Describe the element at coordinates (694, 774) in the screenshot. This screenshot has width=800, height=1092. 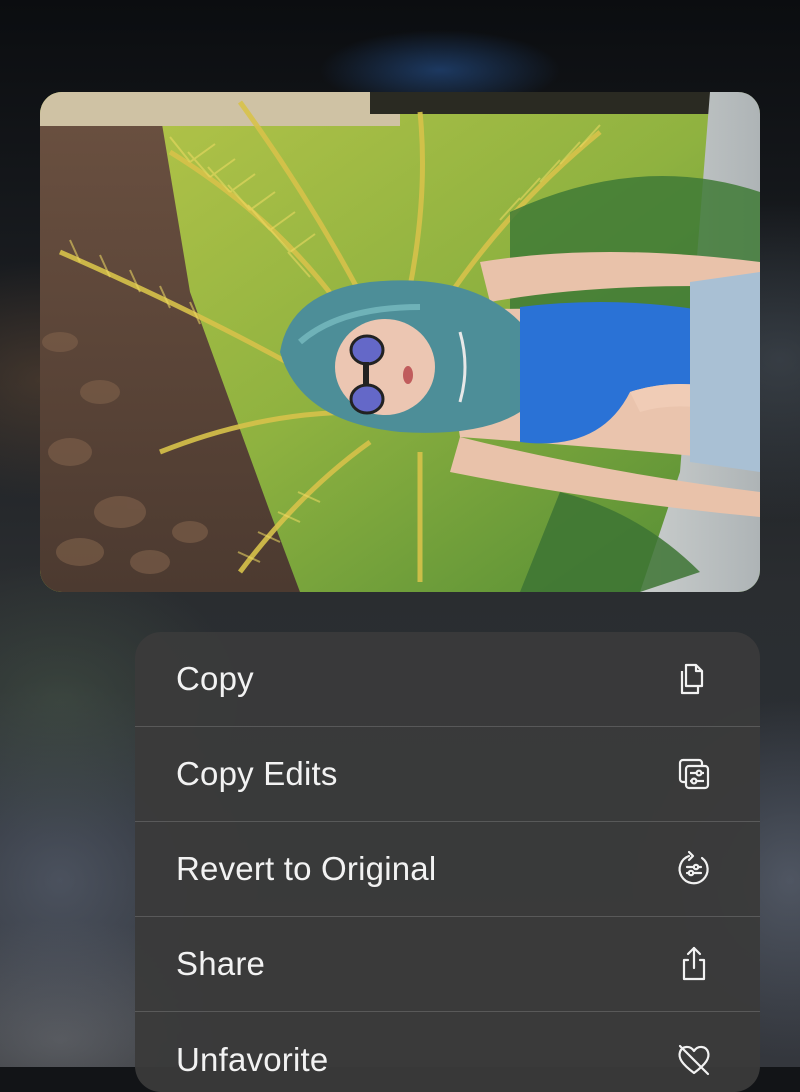
I see `copy-edits-icon` at that location.